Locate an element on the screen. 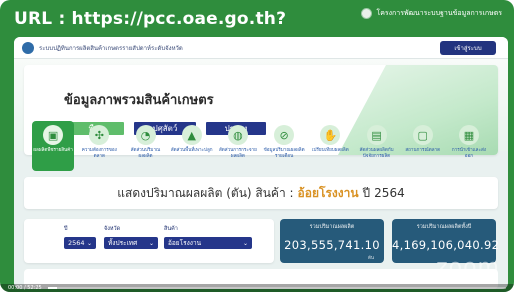 The width and height of the screenshot is (514, 292). province-select-value: ทั้งประเทศ is located at coordinates (123, 243).